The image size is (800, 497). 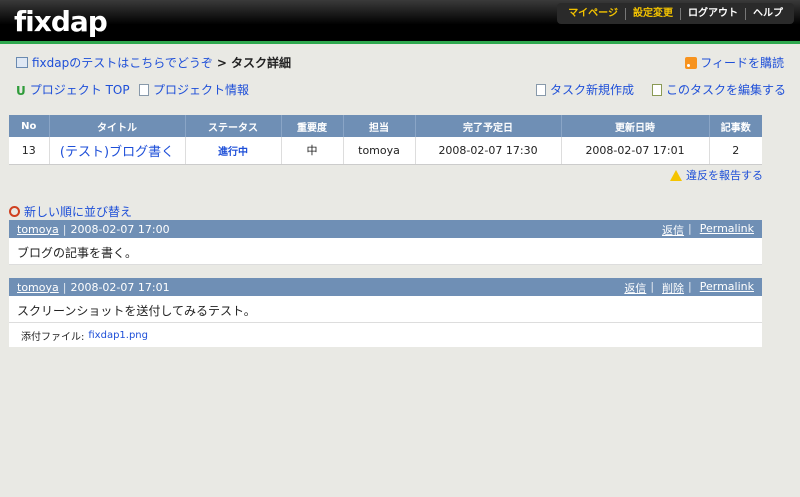 I want to click on comment-links: 返信 | 削除 | Permalink, so click(x=687, y=288).